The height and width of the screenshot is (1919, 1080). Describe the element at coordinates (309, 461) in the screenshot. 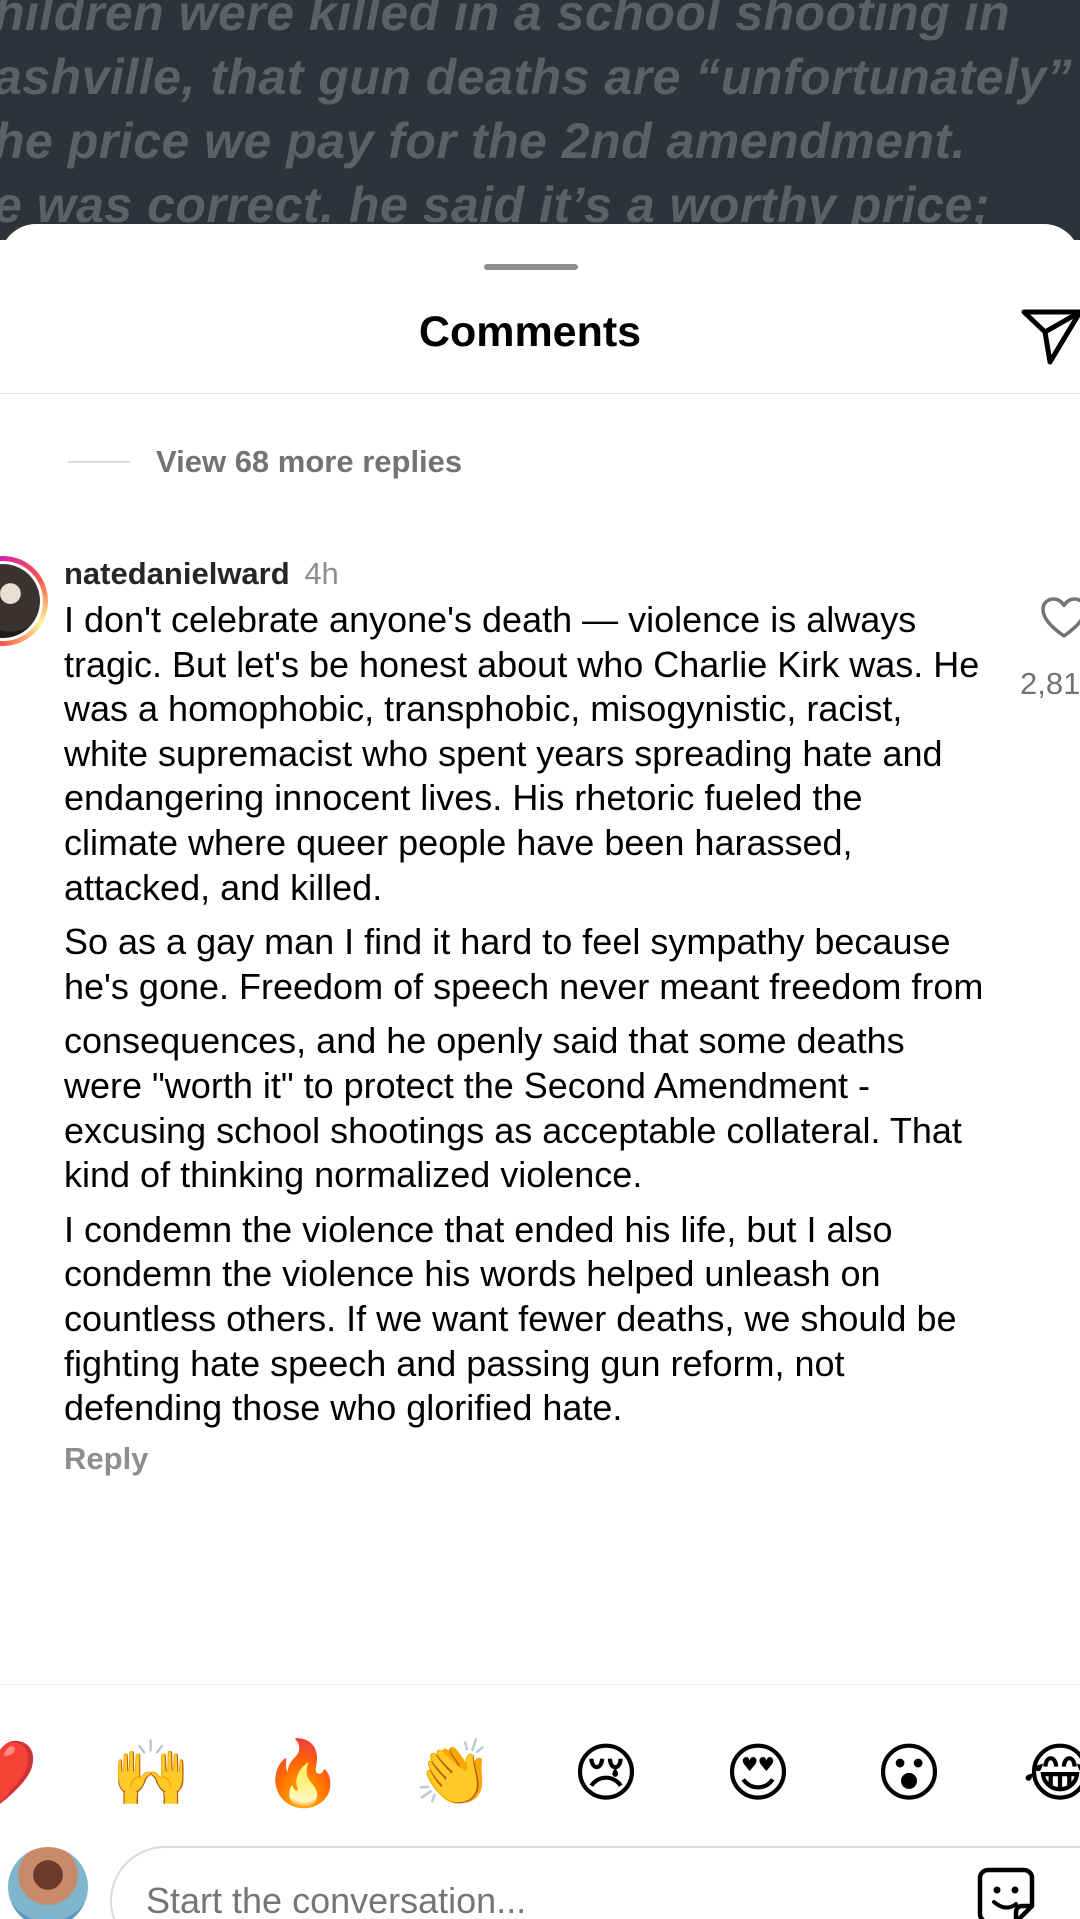

I see `view-more-replies-label: View 68 more replies` at that location.